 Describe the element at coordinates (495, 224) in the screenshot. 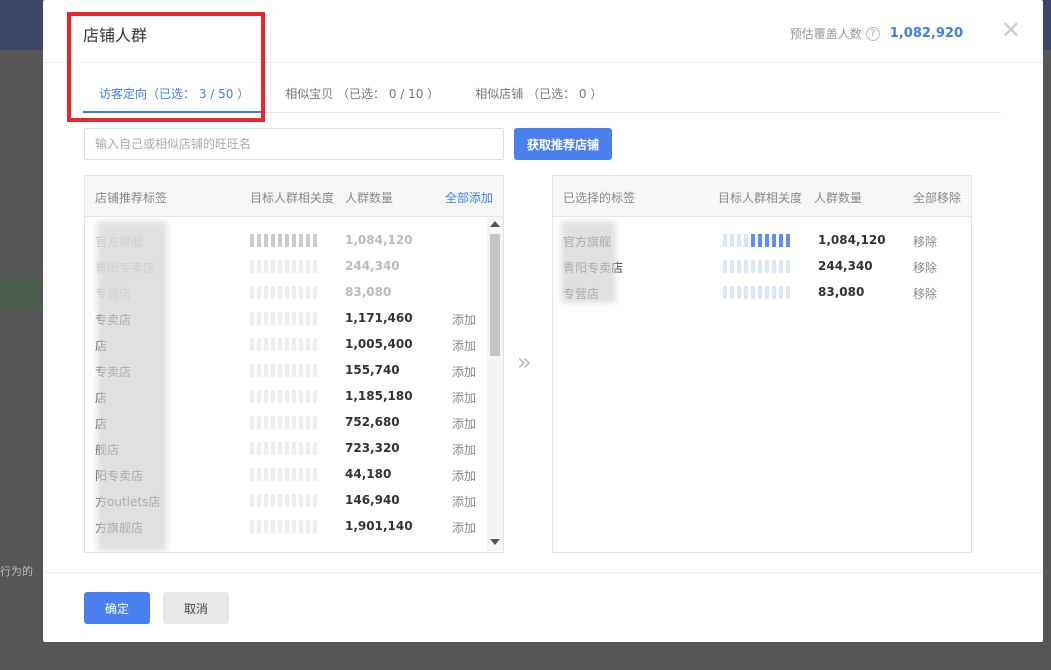

I see `scroll-up-arrow-icon` at that location.